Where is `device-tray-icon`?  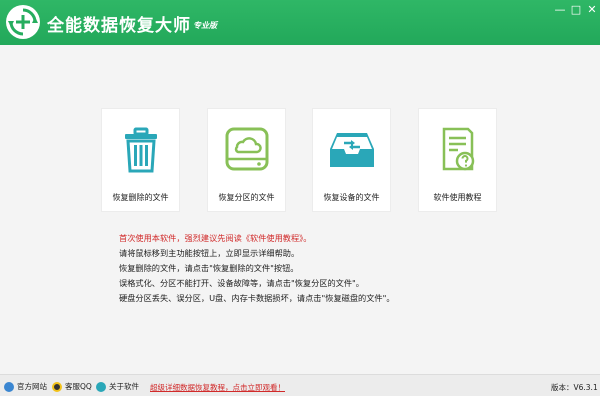
device-tray-icon is located at coordinates (351, 149).